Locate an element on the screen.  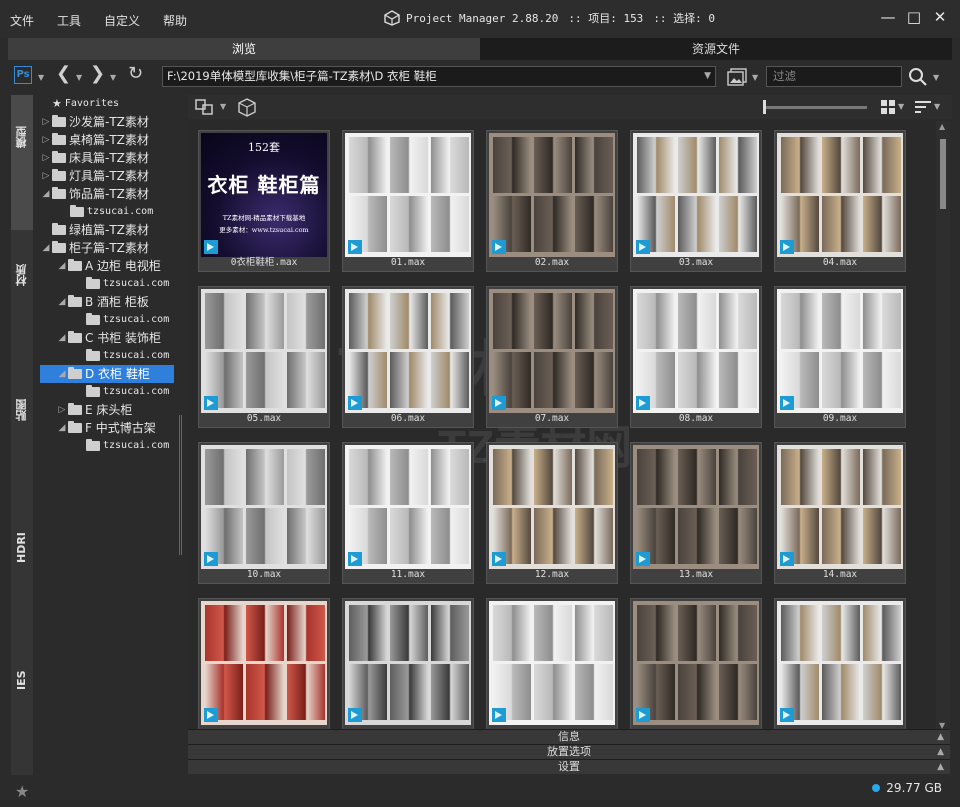
tree-item-c-sub: tzsucai.com is located at coordinates (127, 356).